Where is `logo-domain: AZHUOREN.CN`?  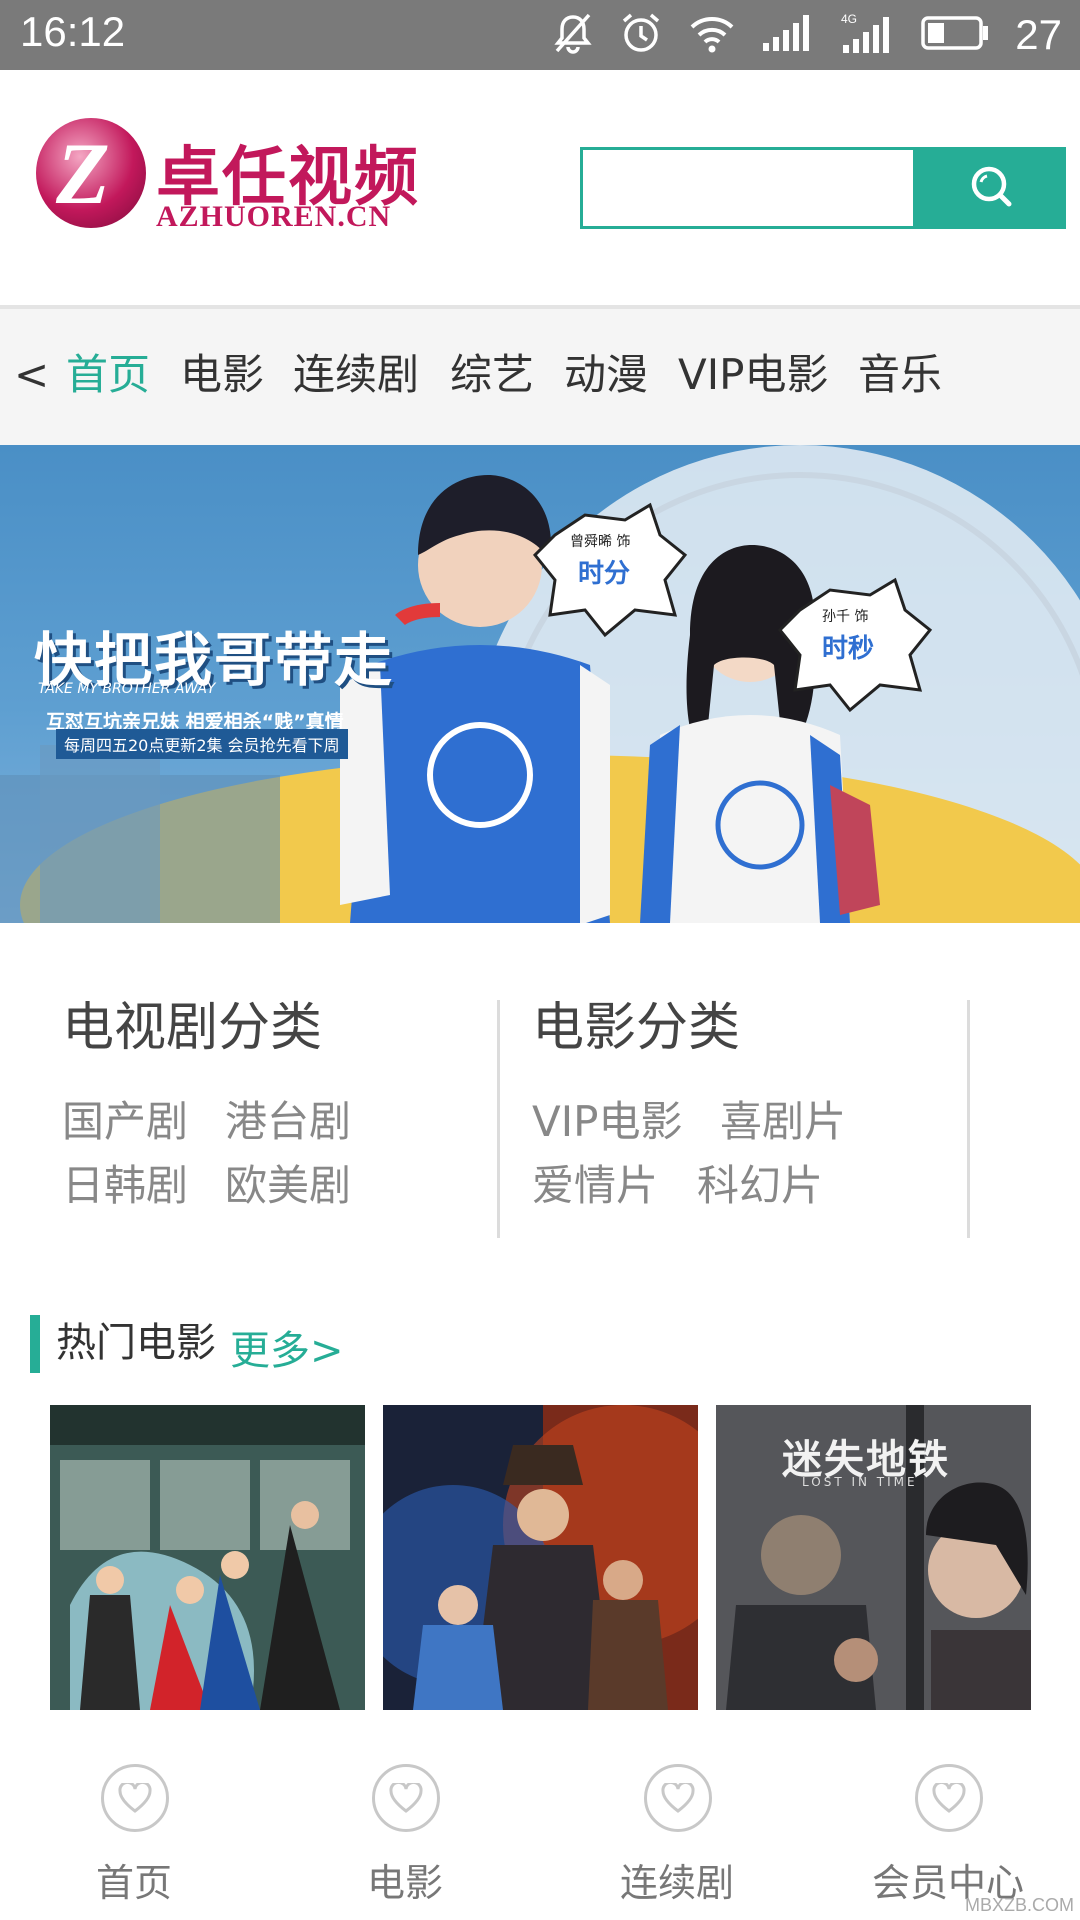 logo-domain: AZHUOREN.CN is located at coordinates (274, 216).